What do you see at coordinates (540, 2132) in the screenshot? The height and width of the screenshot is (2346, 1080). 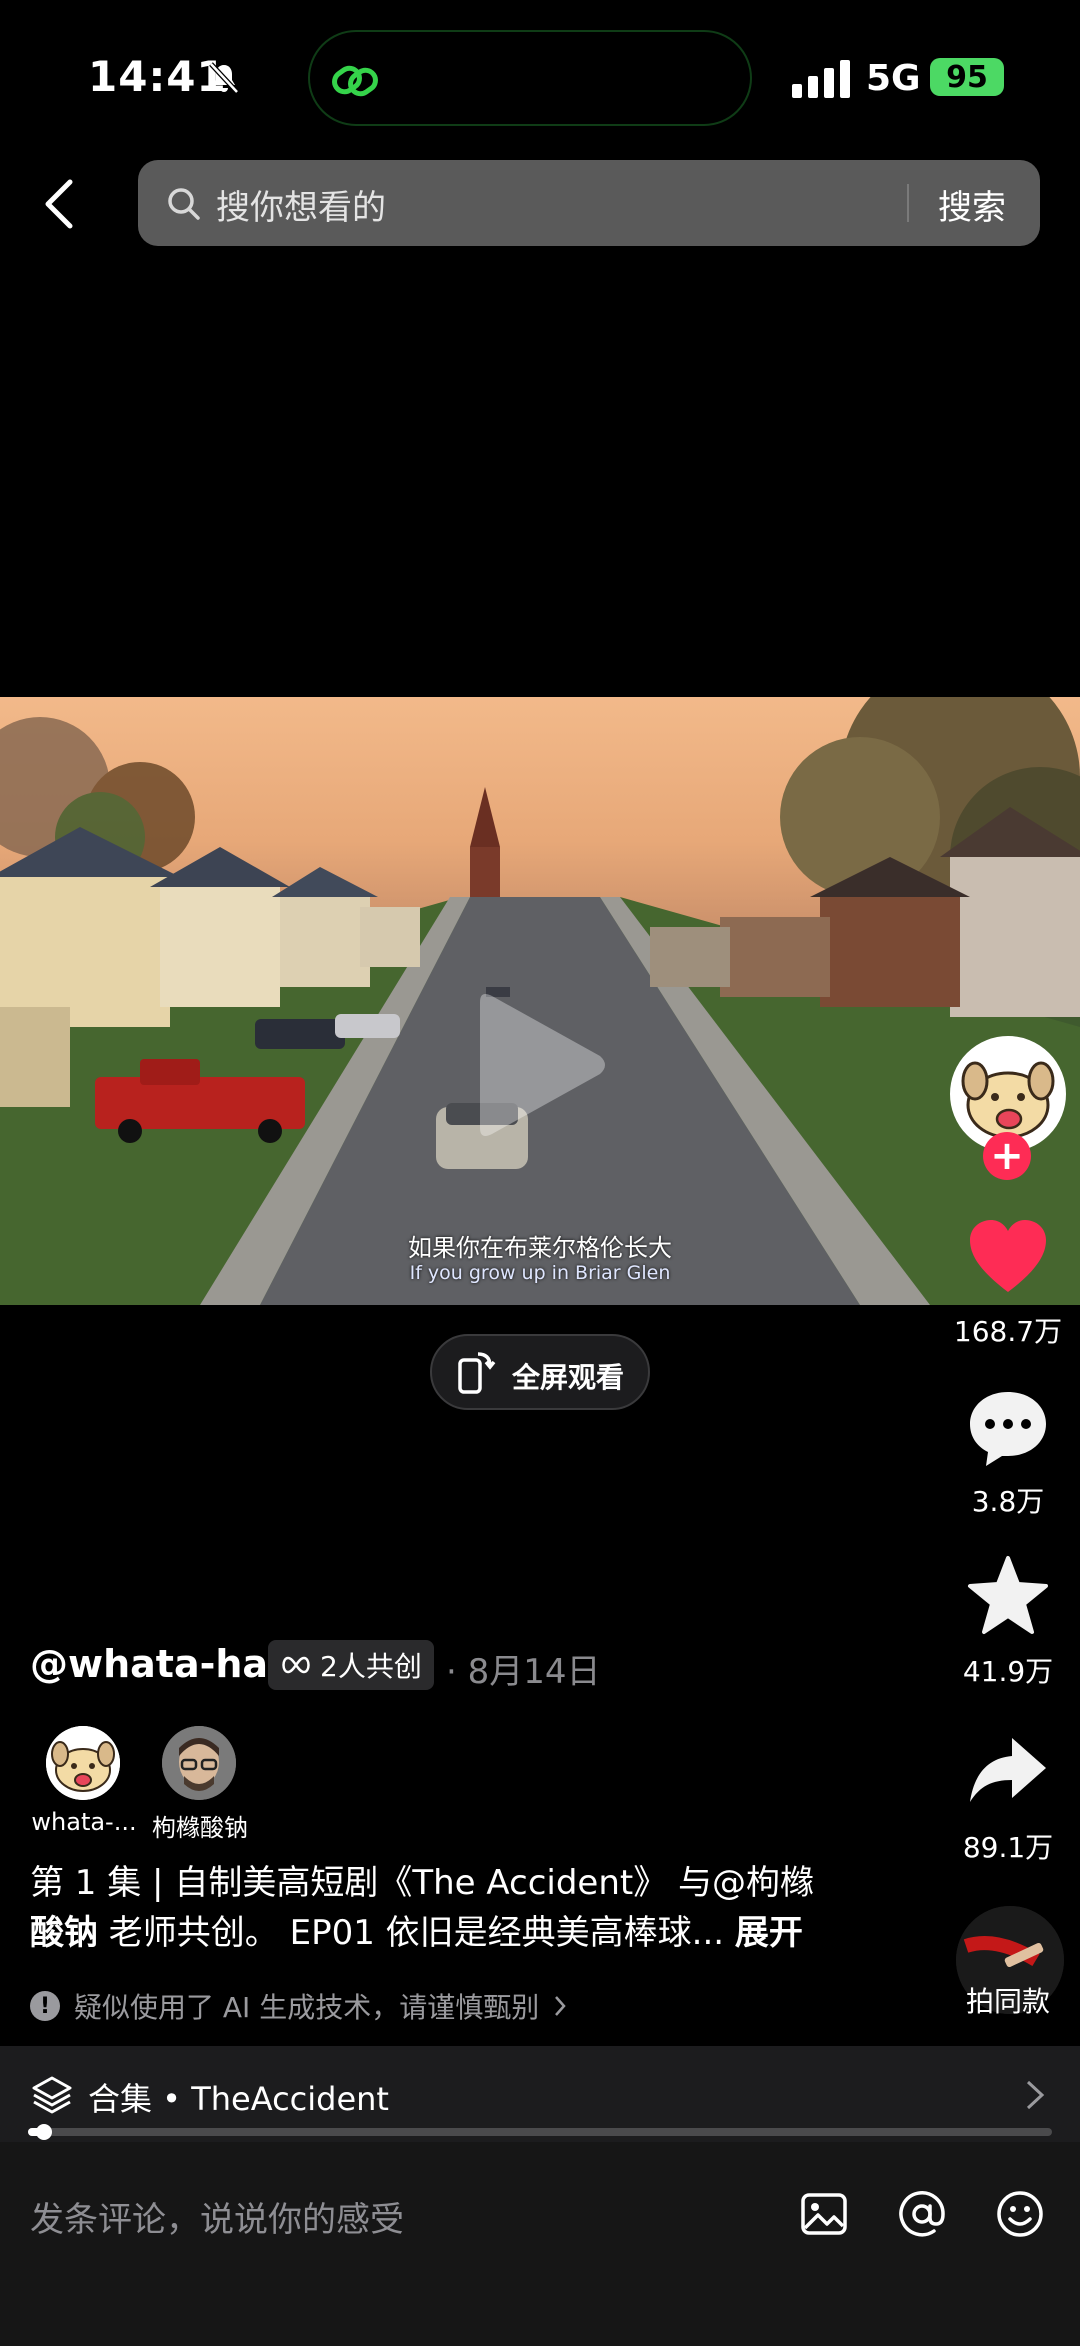 I see `playback-progress-track` at bounding box center [540, 2132].